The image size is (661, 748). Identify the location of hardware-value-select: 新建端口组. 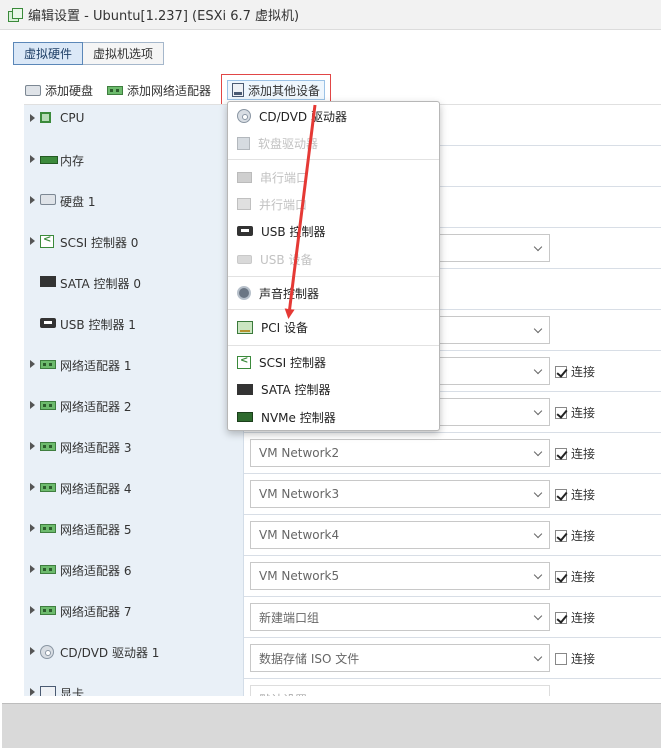
(400, 617).